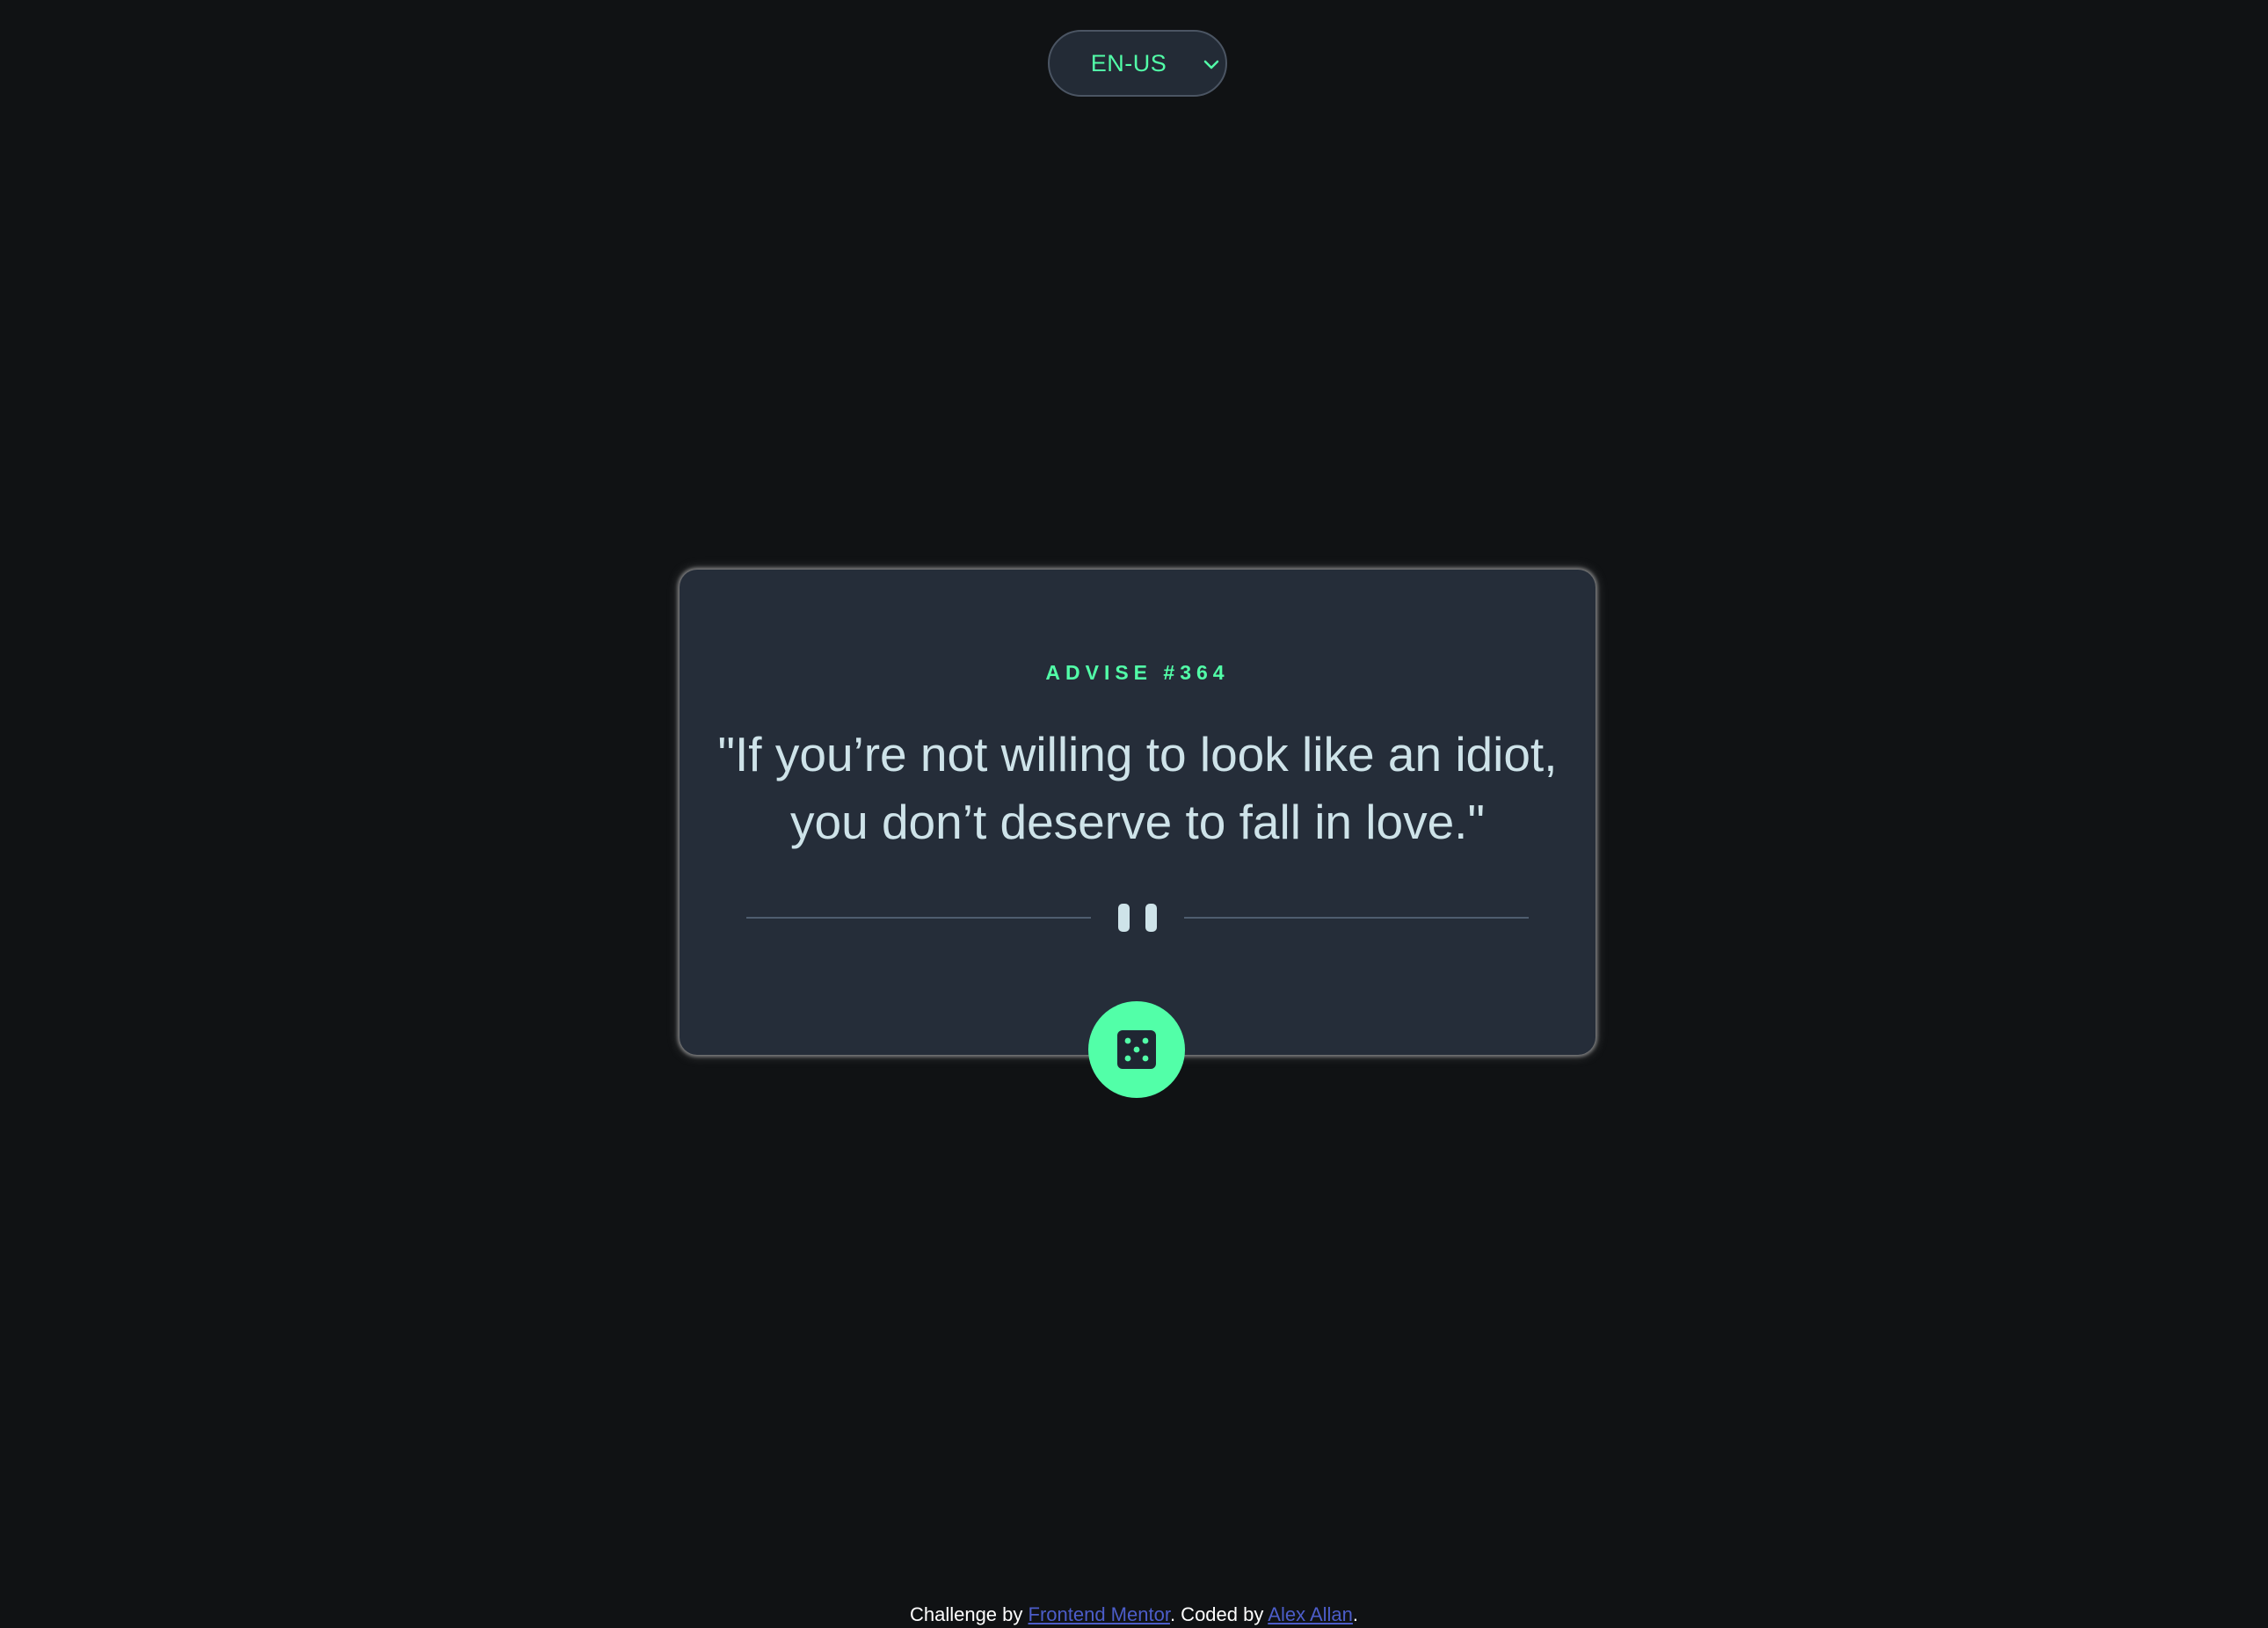 The width and height of the screenshot is (2268, 1628). I want to click on footer-prefix: Challenge by, so click(969, 1614).